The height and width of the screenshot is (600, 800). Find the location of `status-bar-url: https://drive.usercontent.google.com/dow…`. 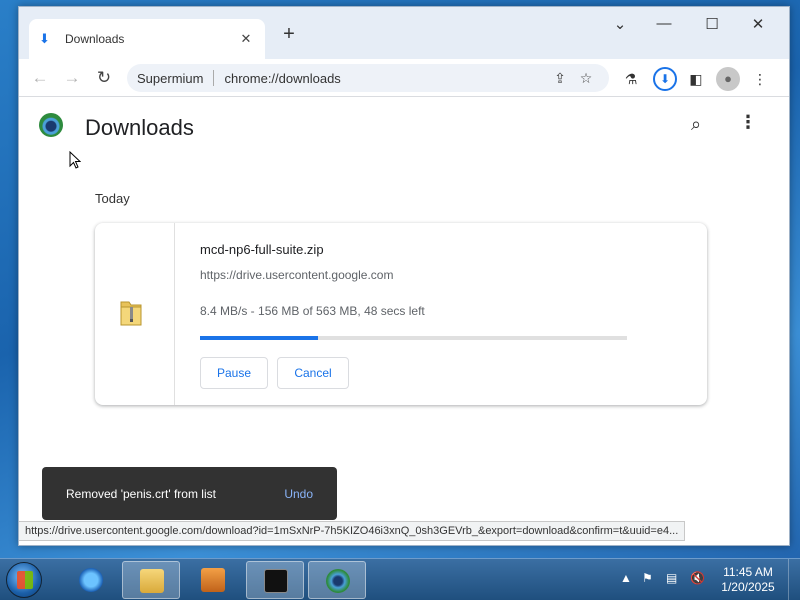

status-bar-url: https://drive.usercontent.google.com/dow… is located at coordinates (352, 531).